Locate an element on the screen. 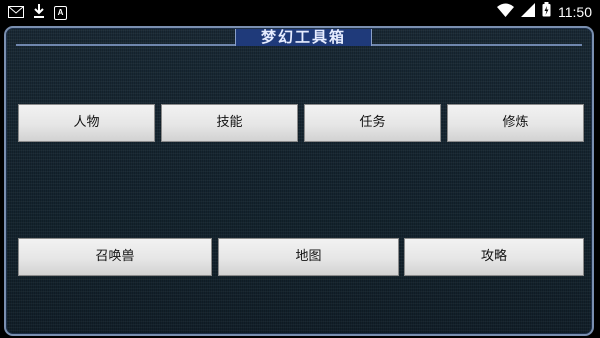 Image resolution: width=600 pixels, height=338 pixels. skills-button: 技能 is located at coordinates (229, 123).